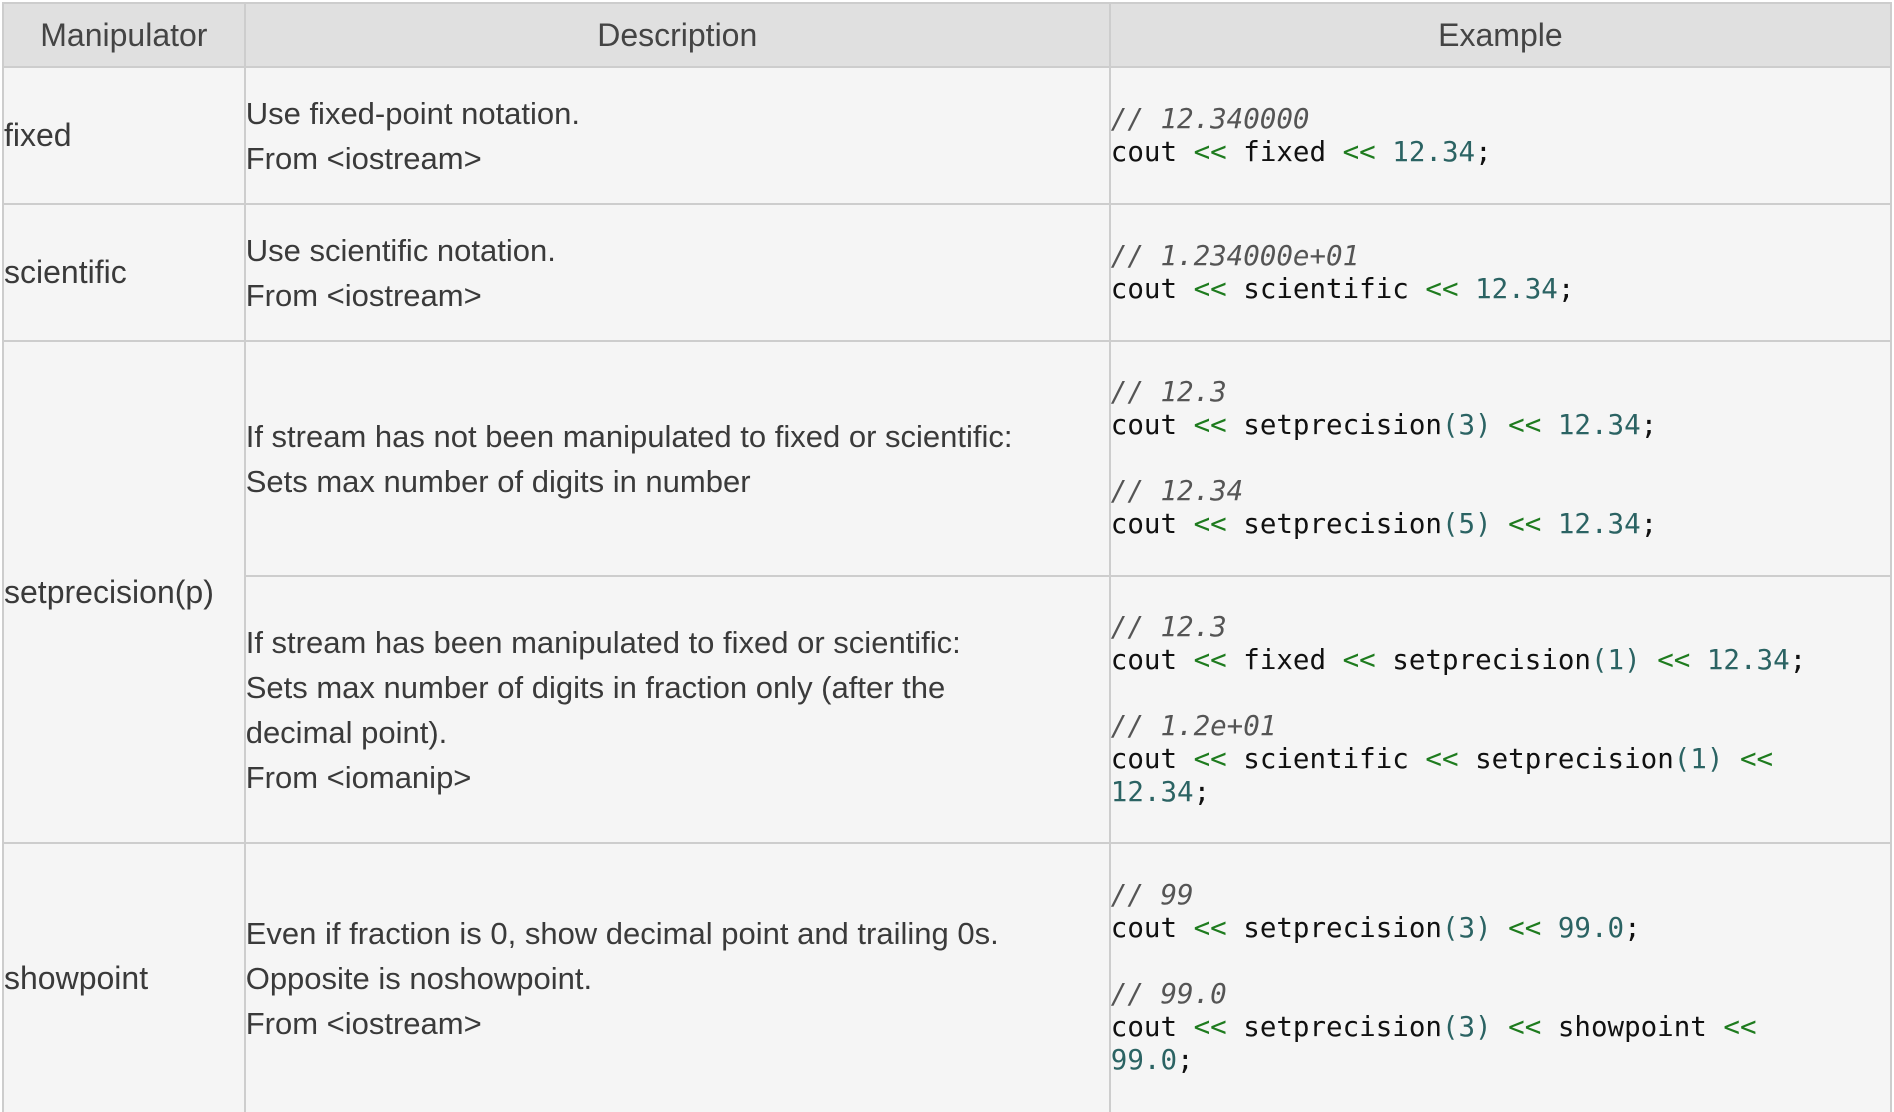  What do you see at coordinates (1500, 928) in the screenshot?
I see `code-line: cout << setprecision(3) << 99.0;` at bounding box center [1500, 928].